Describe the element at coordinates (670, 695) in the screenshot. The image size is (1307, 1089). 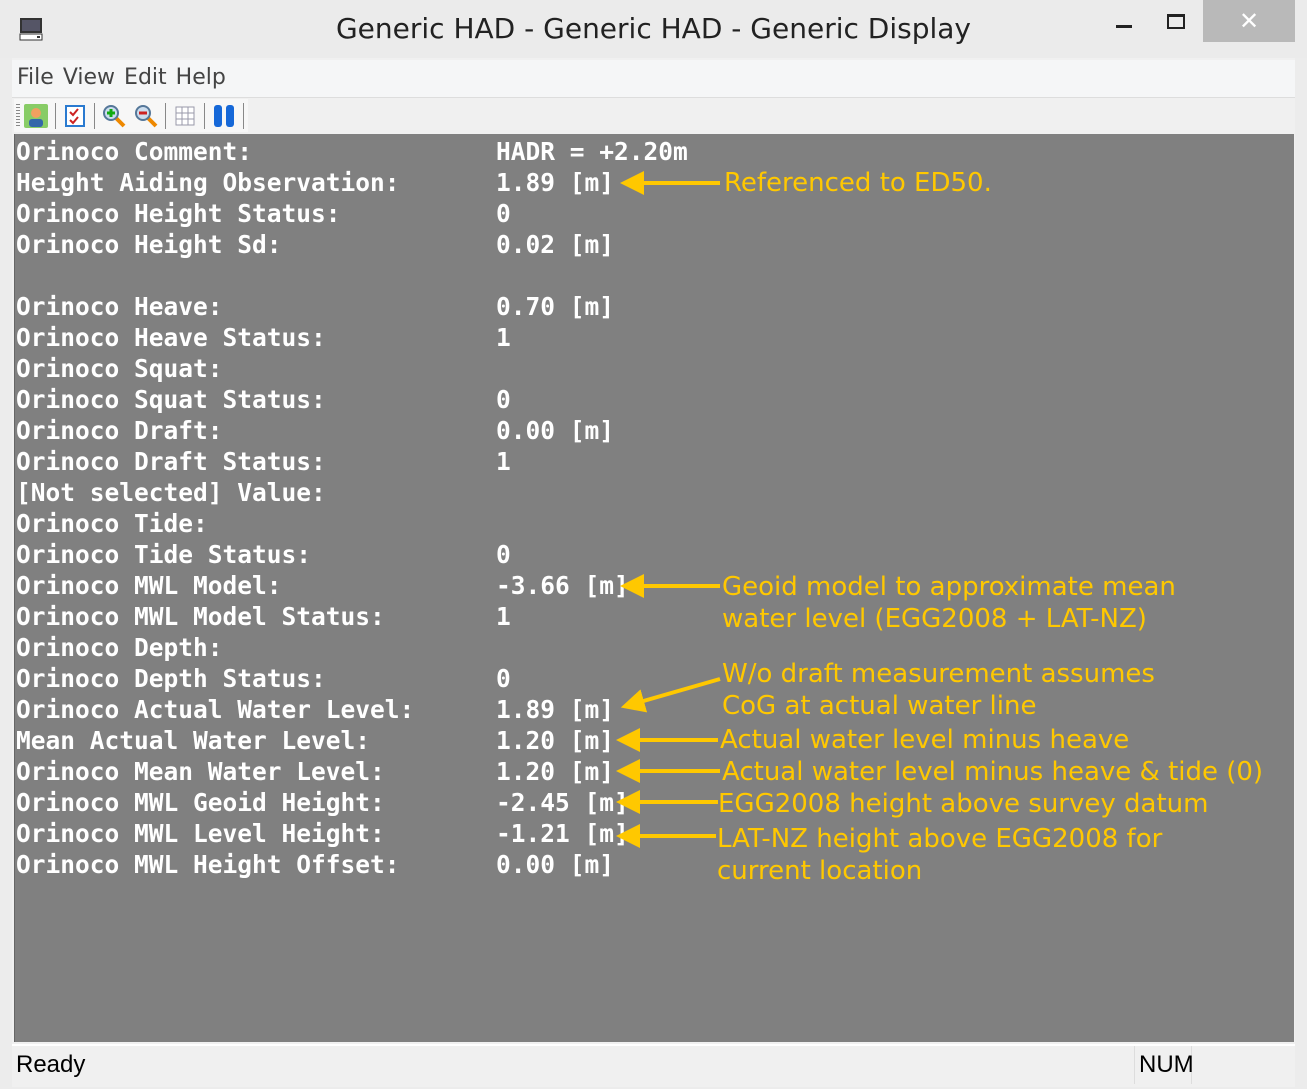
I see `arrow-draft` at that location.